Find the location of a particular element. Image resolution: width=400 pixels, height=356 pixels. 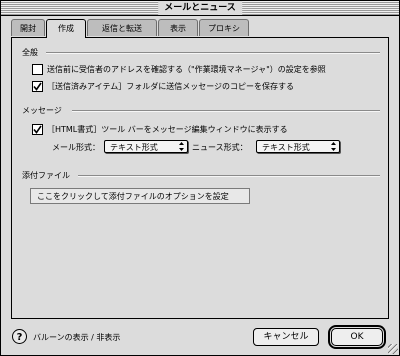

tab-compose: 作成 is located at coordinates (66, 28).